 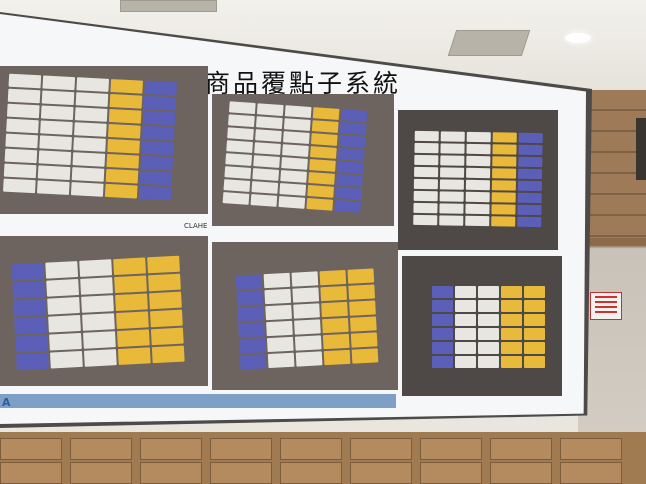 I want to click on slide-logo-fragment: A, so click(x=6, y=402).